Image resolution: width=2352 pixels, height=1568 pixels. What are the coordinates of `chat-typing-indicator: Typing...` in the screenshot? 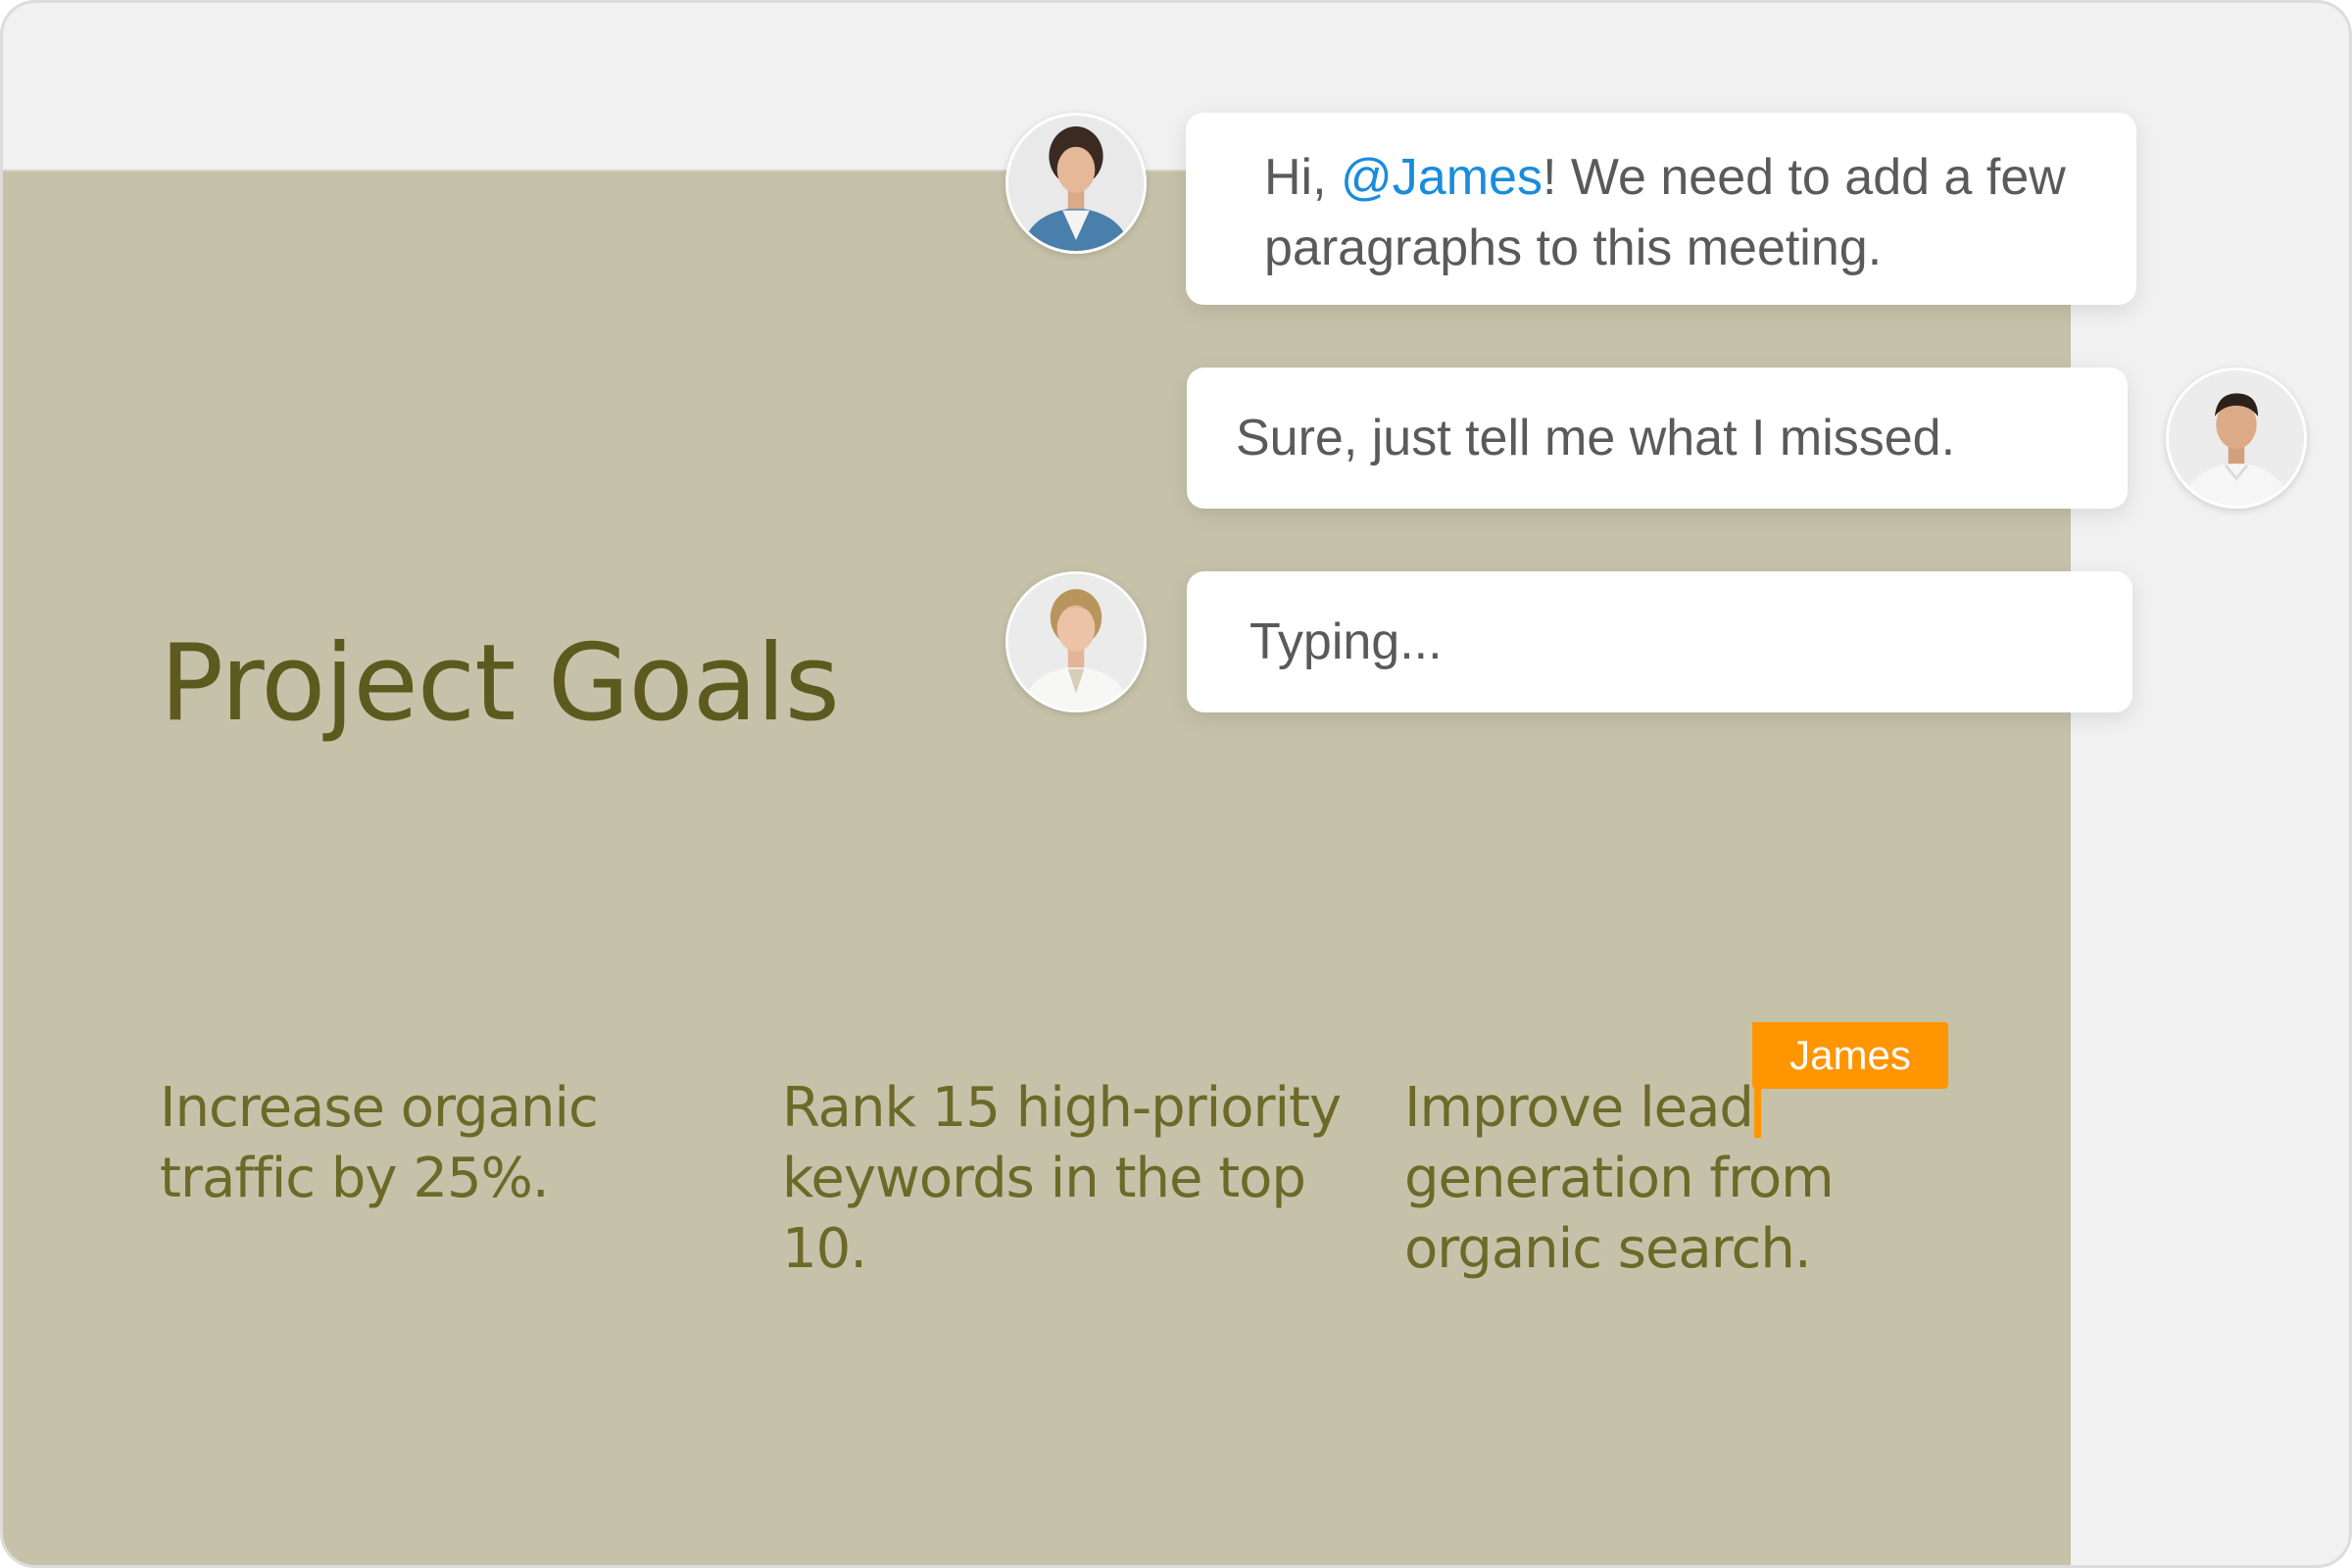 It's located at (1659, 641).